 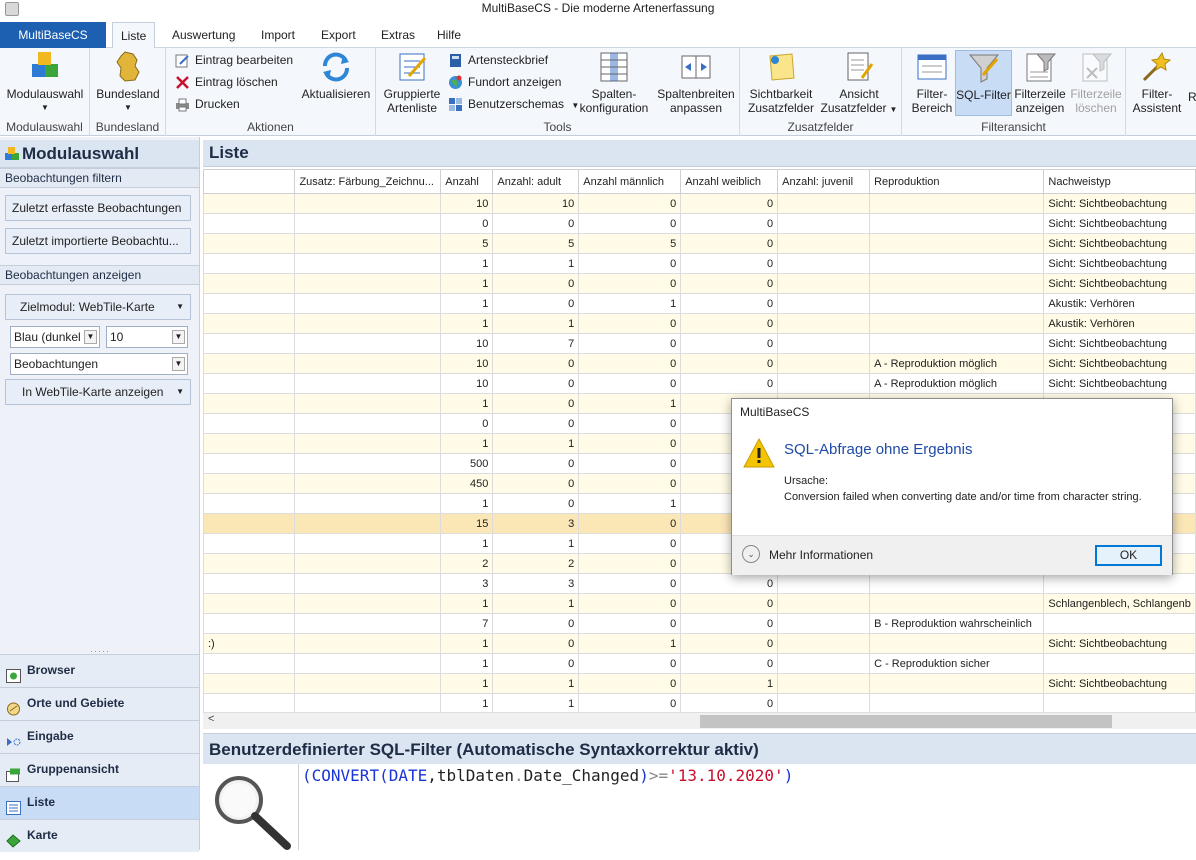 What do you see at coordinates (699, 323) in the screenshot?
I see `table-row: 1 1 0 0 Akustik: Verhören` at bounding box center [699, 323].